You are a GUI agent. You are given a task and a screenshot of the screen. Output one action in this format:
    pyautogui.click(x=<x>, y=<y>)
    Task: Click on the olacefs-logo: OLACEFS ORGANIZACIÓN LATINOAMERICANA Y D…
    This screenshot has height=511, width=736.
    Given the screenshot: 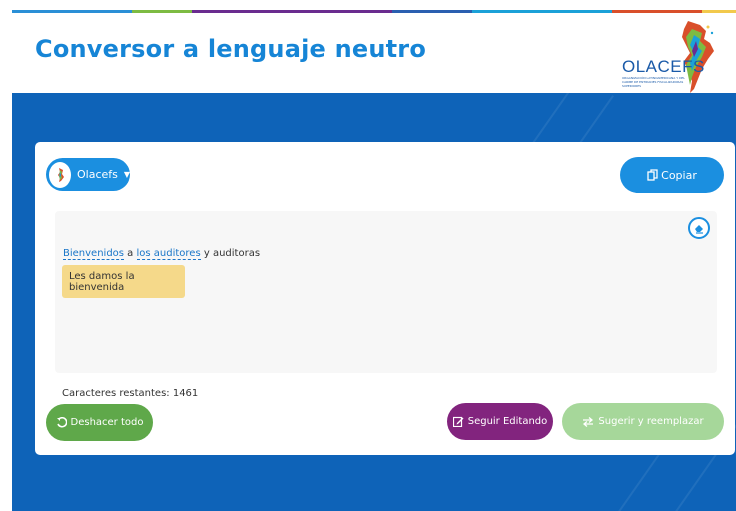 What is the action you would take?
    pyautogui.click(x=672, y=59)
    